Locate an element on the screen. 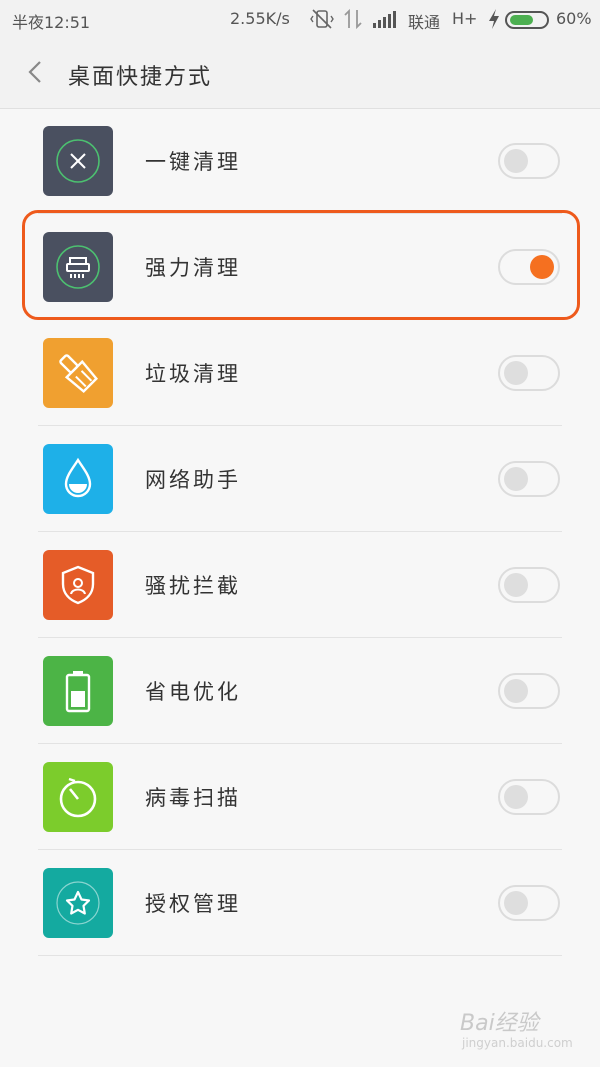 This screenshot has width=600, height=1067. status-icons is located at coordinates (354, 19).